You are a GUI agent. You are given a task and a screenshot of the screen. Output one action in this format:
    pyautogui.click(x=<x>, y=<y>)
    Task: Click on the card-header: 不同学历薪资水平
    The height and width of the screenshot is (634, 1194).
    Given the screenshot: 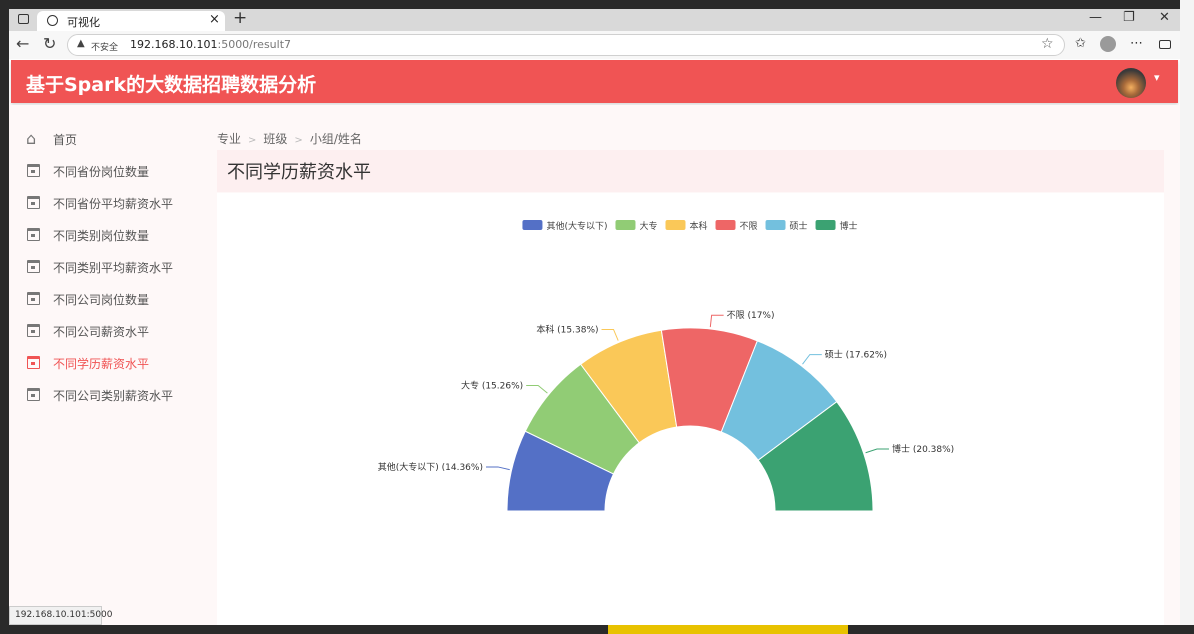 What is the action you would take?
    pyautogui.click(x=690, y=171)
    